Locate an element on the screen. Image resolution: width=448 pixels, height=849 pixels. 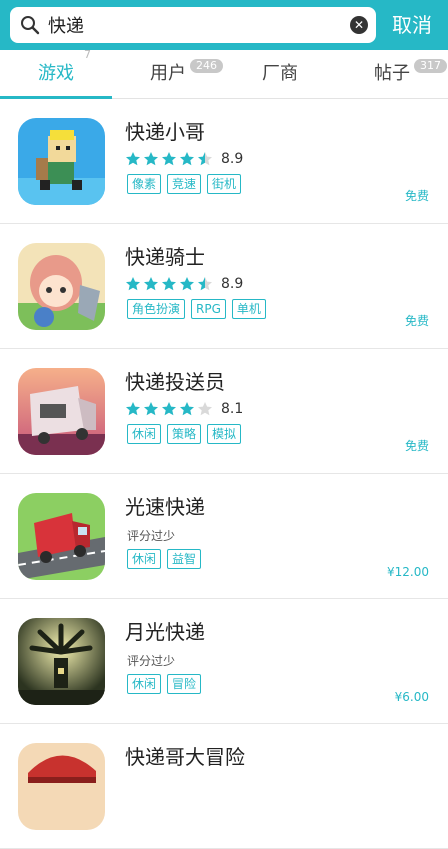
search-box: ✕ is located at coordinates (193, 25).